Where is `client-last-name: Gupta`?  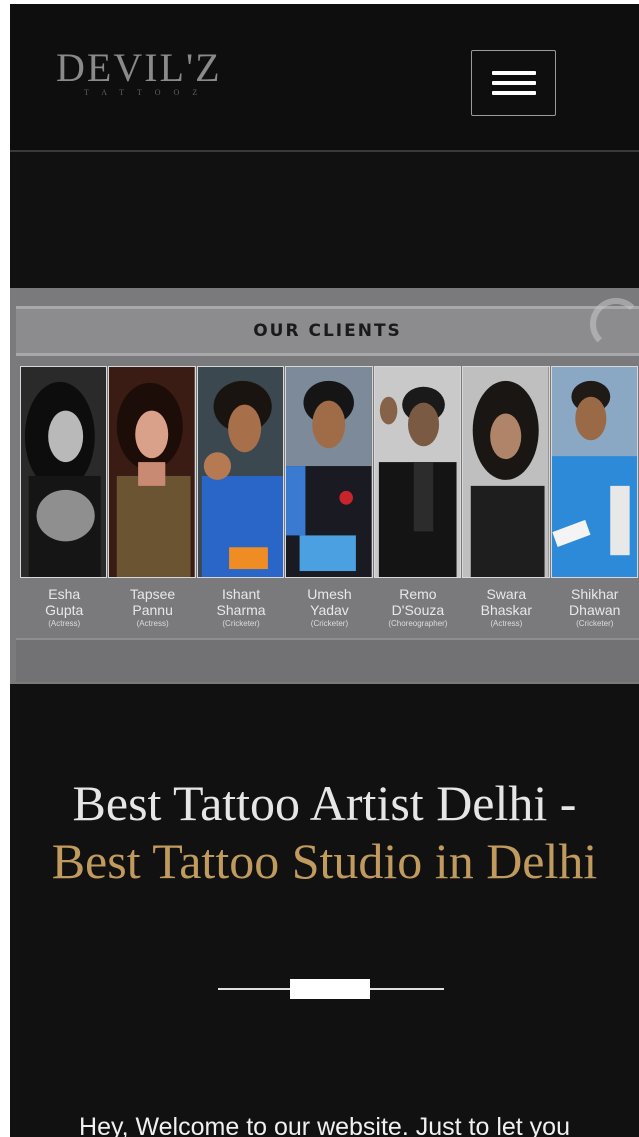
client-last-name: Gupta is located at coordinates (64, 610).